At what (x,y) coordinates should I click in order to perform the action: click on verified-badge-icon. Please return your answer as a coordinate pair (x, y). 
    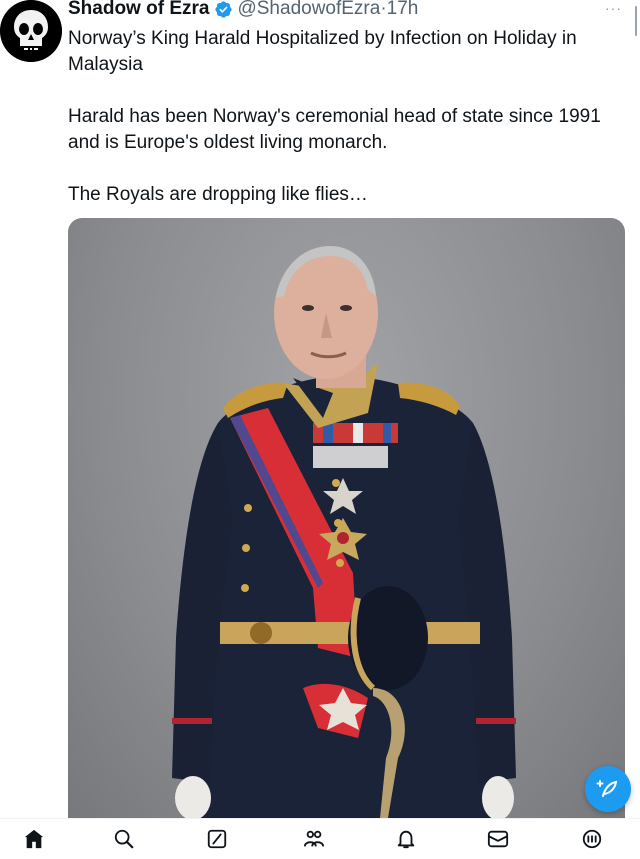
    Looking at the image, I should click on (224, 9).